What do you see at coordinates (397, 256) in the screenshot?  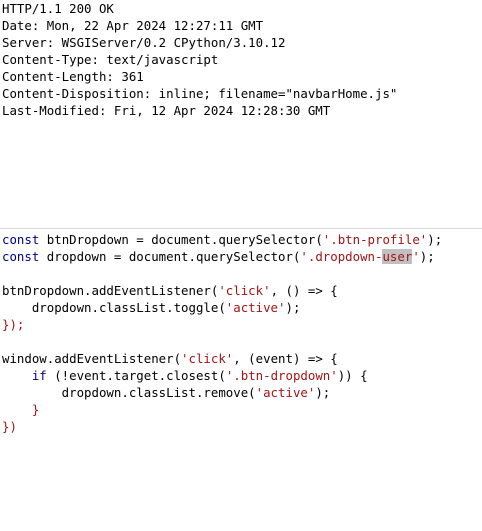 I see `search-highlight: user` at bounding box center [397, 256].